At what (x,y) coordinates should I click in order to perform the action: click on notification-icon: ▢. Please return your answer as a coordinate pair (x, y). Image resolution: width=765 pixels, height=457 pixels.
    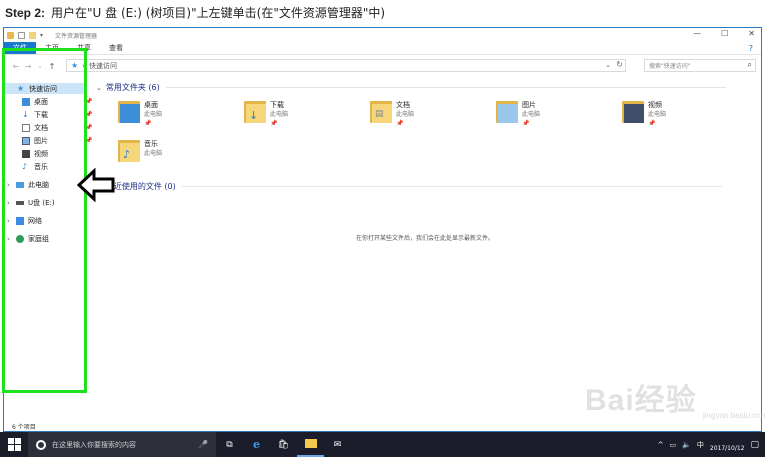
    Looking at the image, I should click on (754, 445).